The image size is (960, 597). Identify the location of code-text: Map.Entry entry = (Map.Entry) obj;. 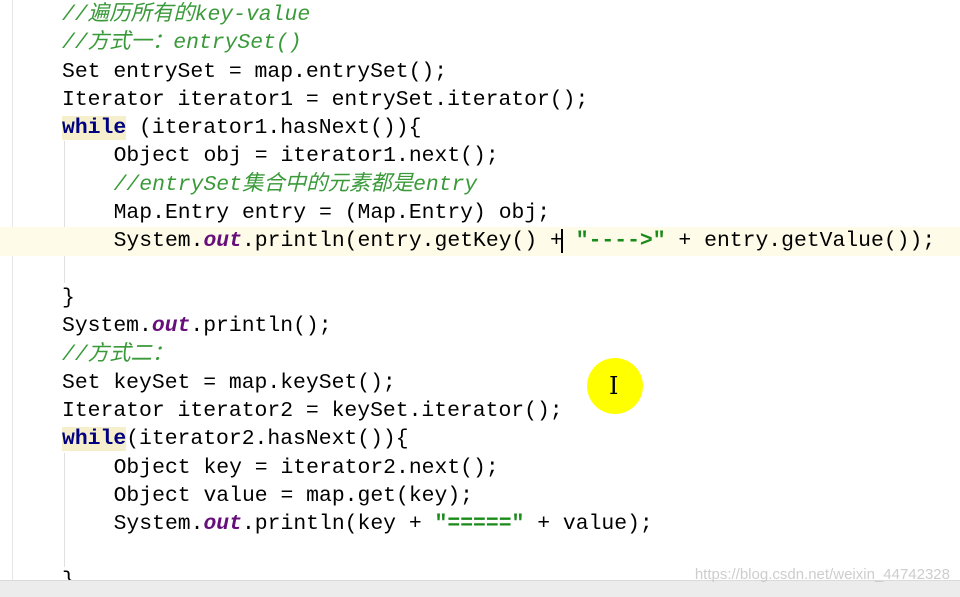
(332, 213).